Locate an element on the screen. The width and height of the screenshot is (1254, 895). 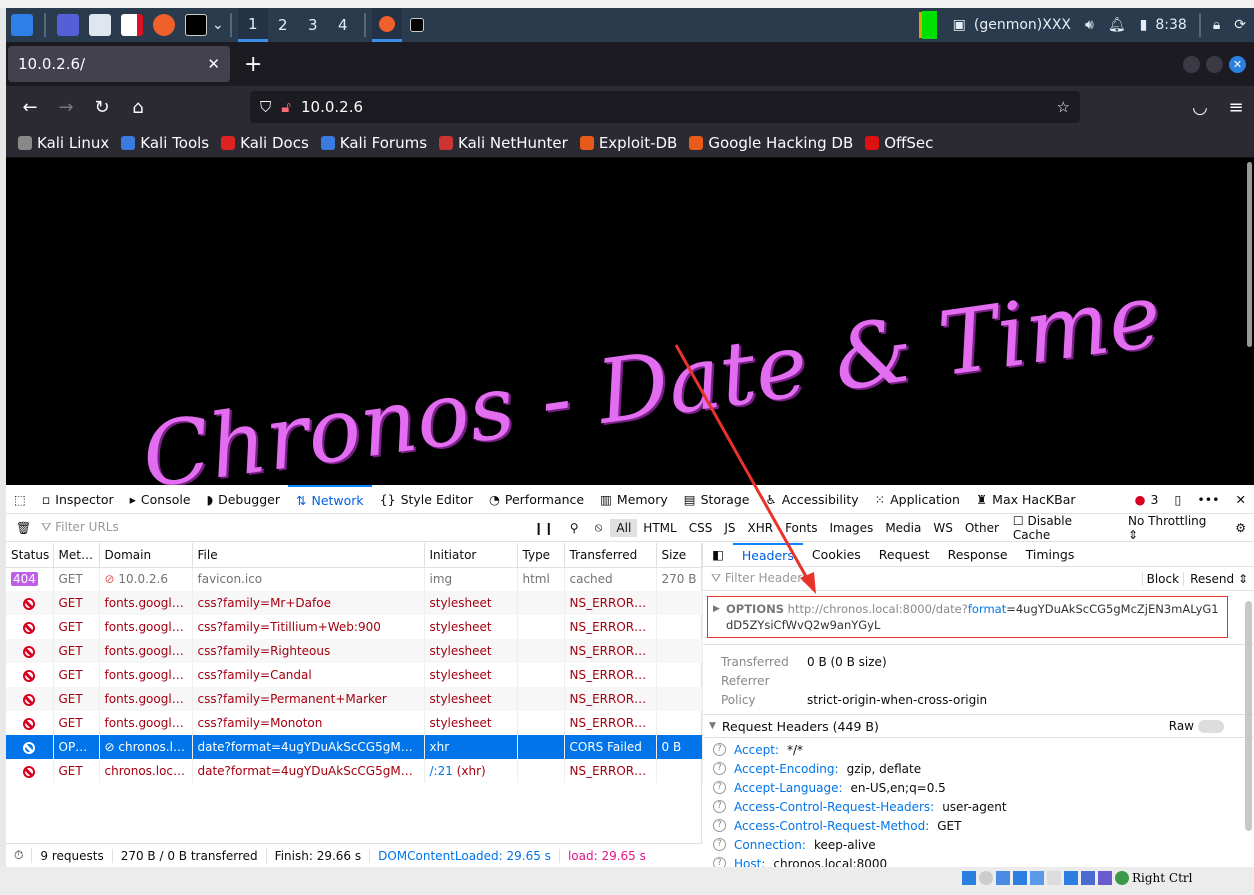
tab-storage: ▤ Storage is located at coordinates (717, 499).